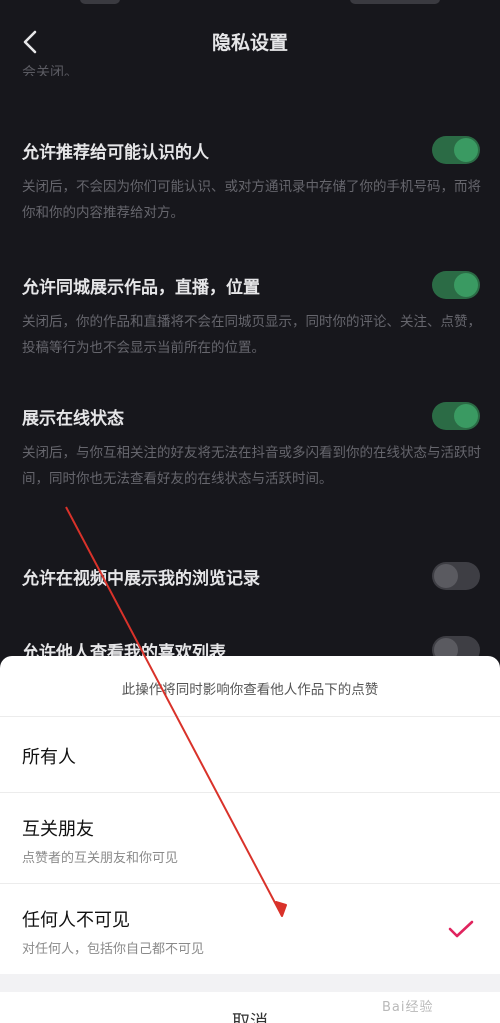 Image resolution: width=500 pixels, height=1023 pixels. Describe the element at coordinates (250, 929) in the screenshot. I see `option-nobody: 任何人不可见 对任何人，包括你自己都不可见` at that location.